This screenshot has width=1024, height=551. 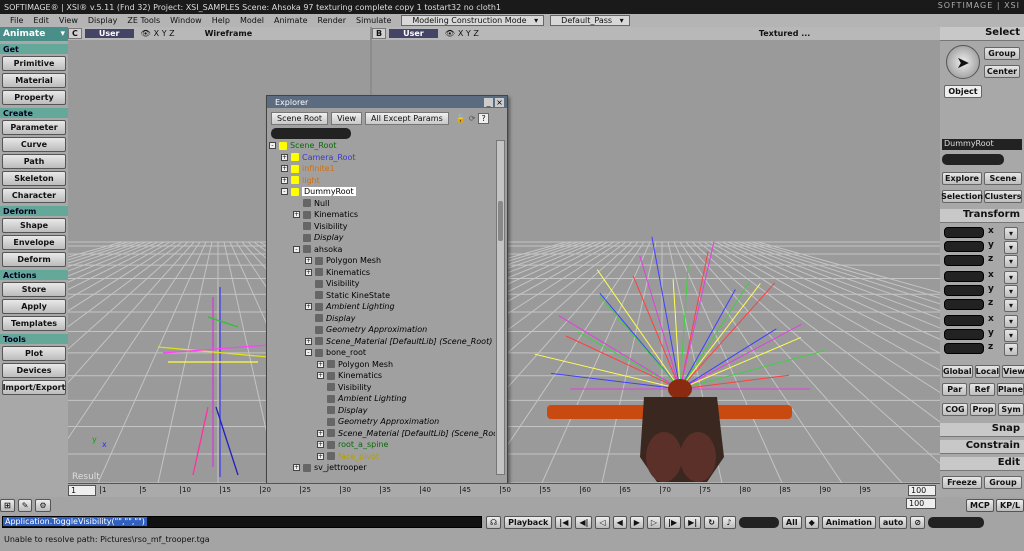 What do you see at coordinates (34, 353) in the screenshot?
I see `plot-button: Plot` at bounding box center [34, 353].